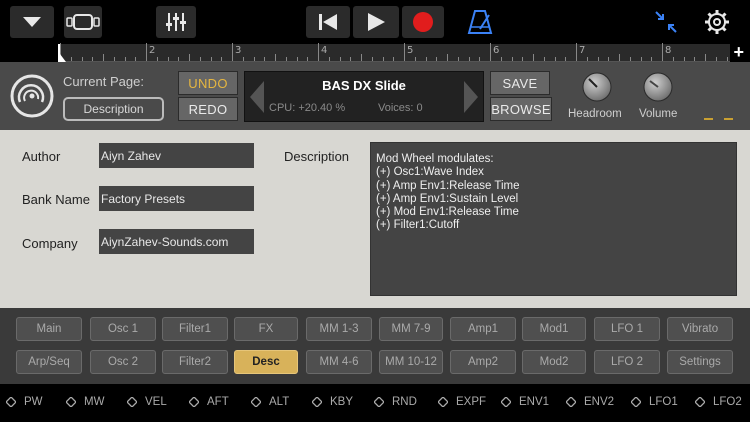  Describe the element at coordinates (395, 52) in the screenshot. I see `ruler-strip: 2 3 4 5 6 7 8` at that location.